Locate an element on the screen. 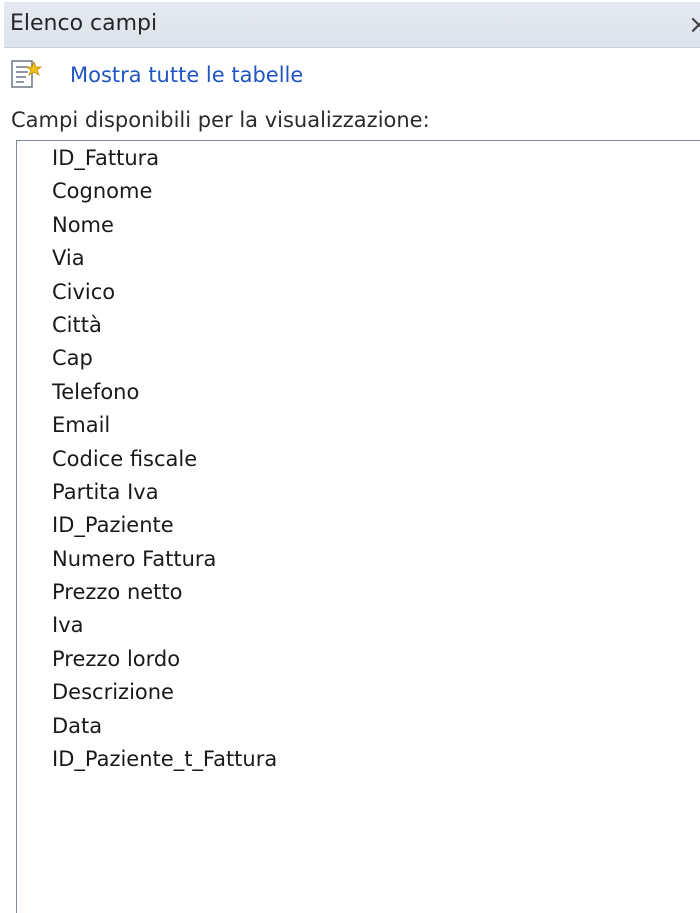 The width and height of the screenshot is (700, 913). field-item: Civico is located at coordinates (164, 292).